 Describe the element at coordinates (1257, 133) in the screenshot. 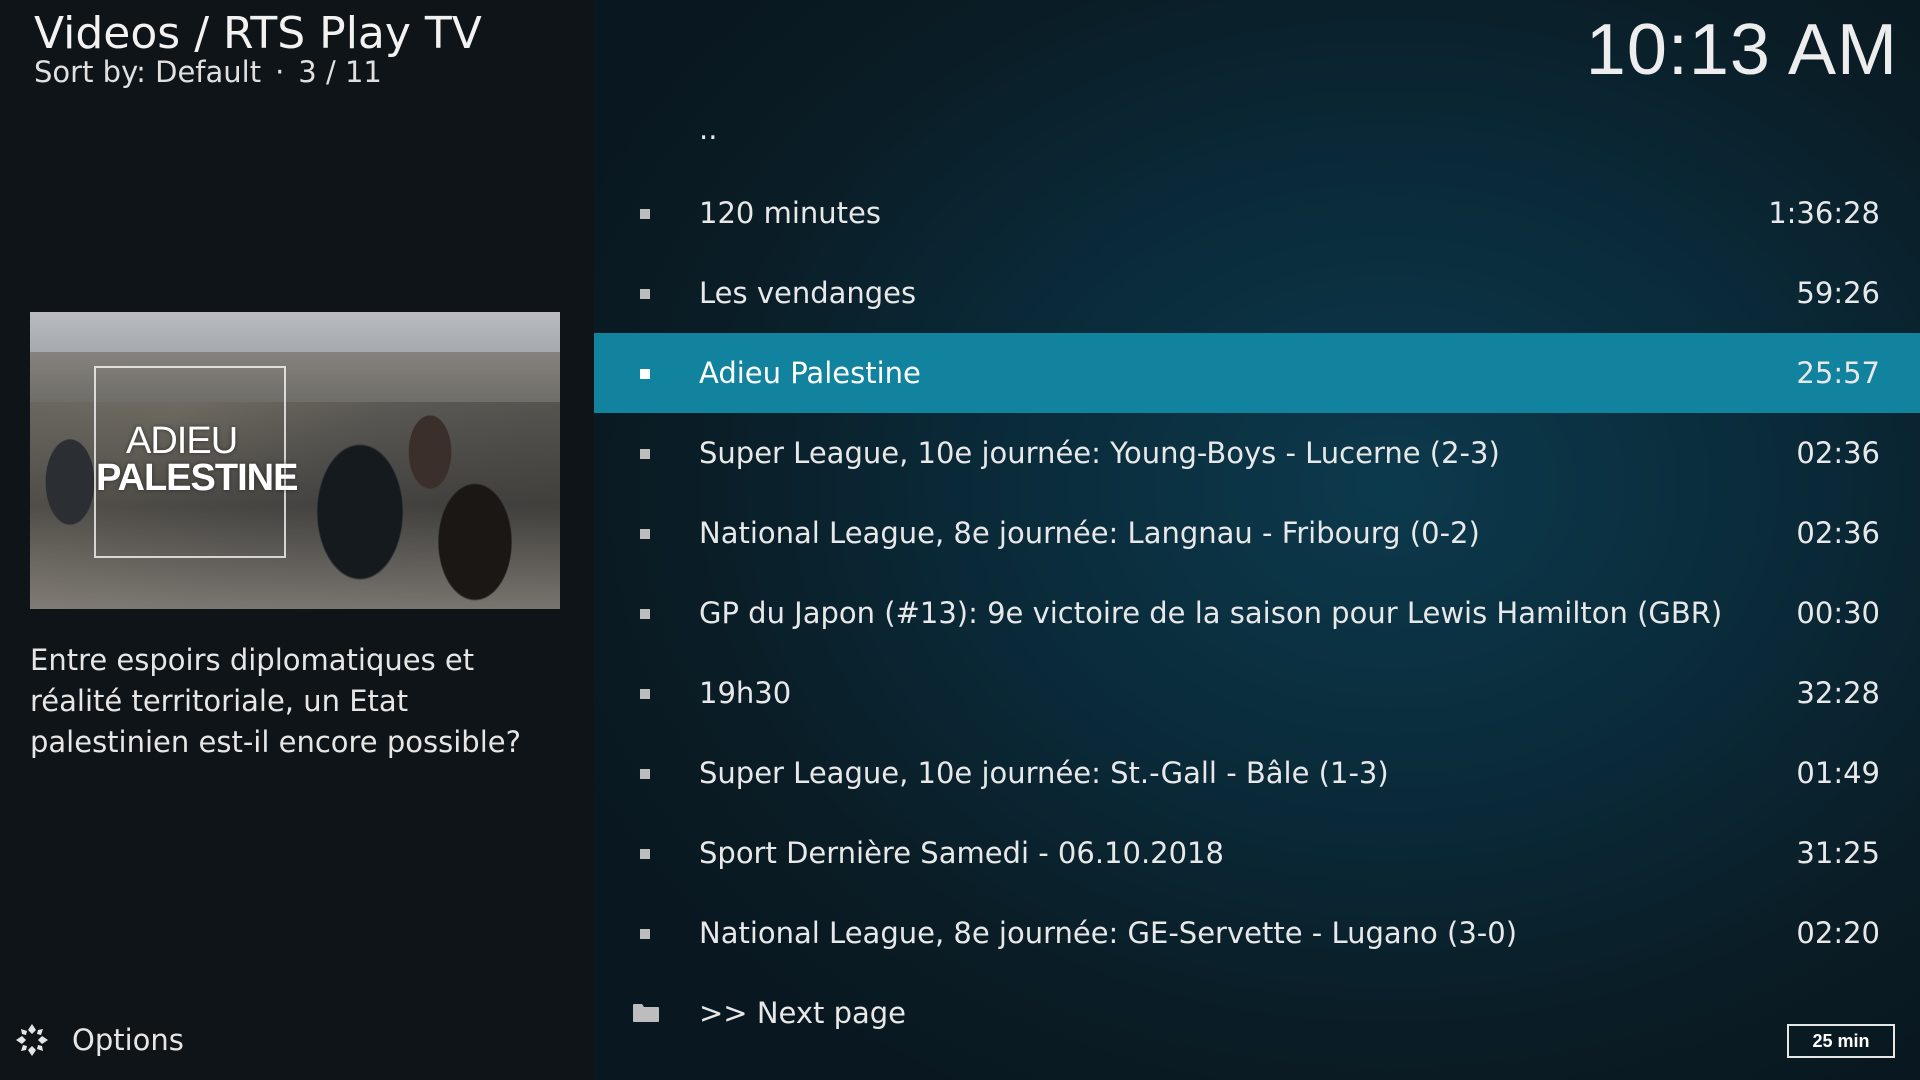

I see `list-item-parent-folder: ..` at that location.